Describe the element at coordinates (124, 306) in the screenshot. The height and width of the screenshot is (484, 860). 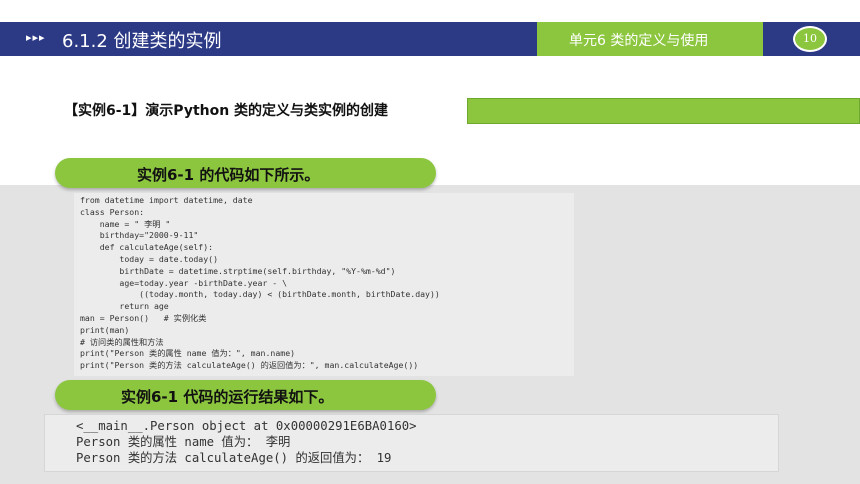
I see `code-line: return age` at that location.